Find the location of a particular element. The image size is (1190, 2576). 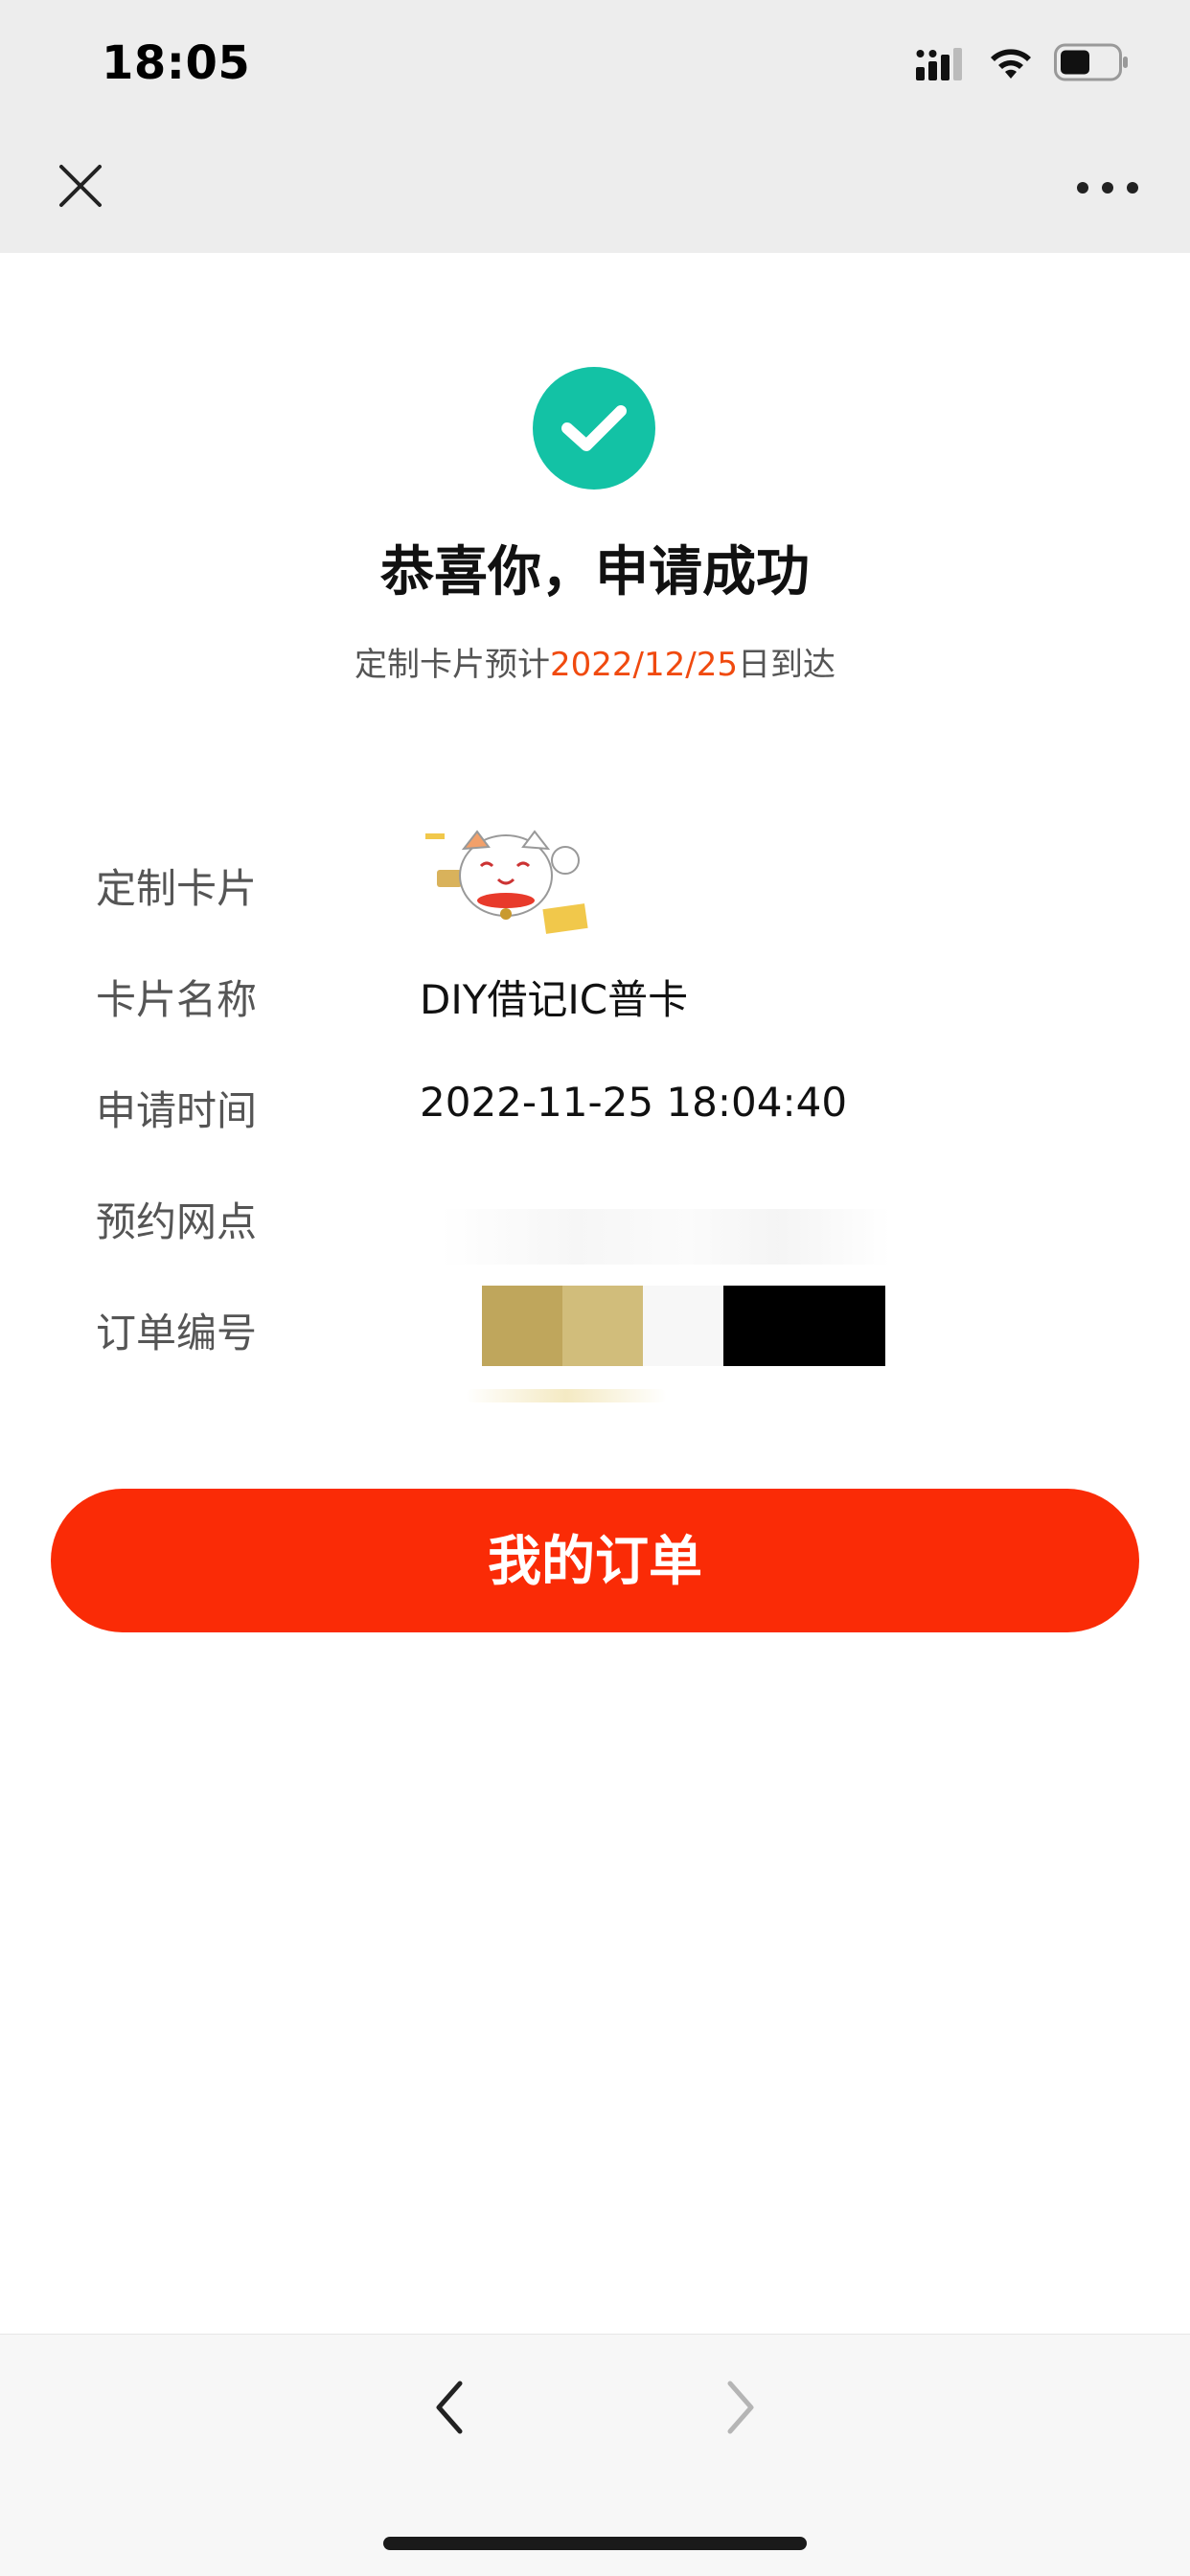

label-custom-card: 定制卡片 is located at coordinates (177, 888).